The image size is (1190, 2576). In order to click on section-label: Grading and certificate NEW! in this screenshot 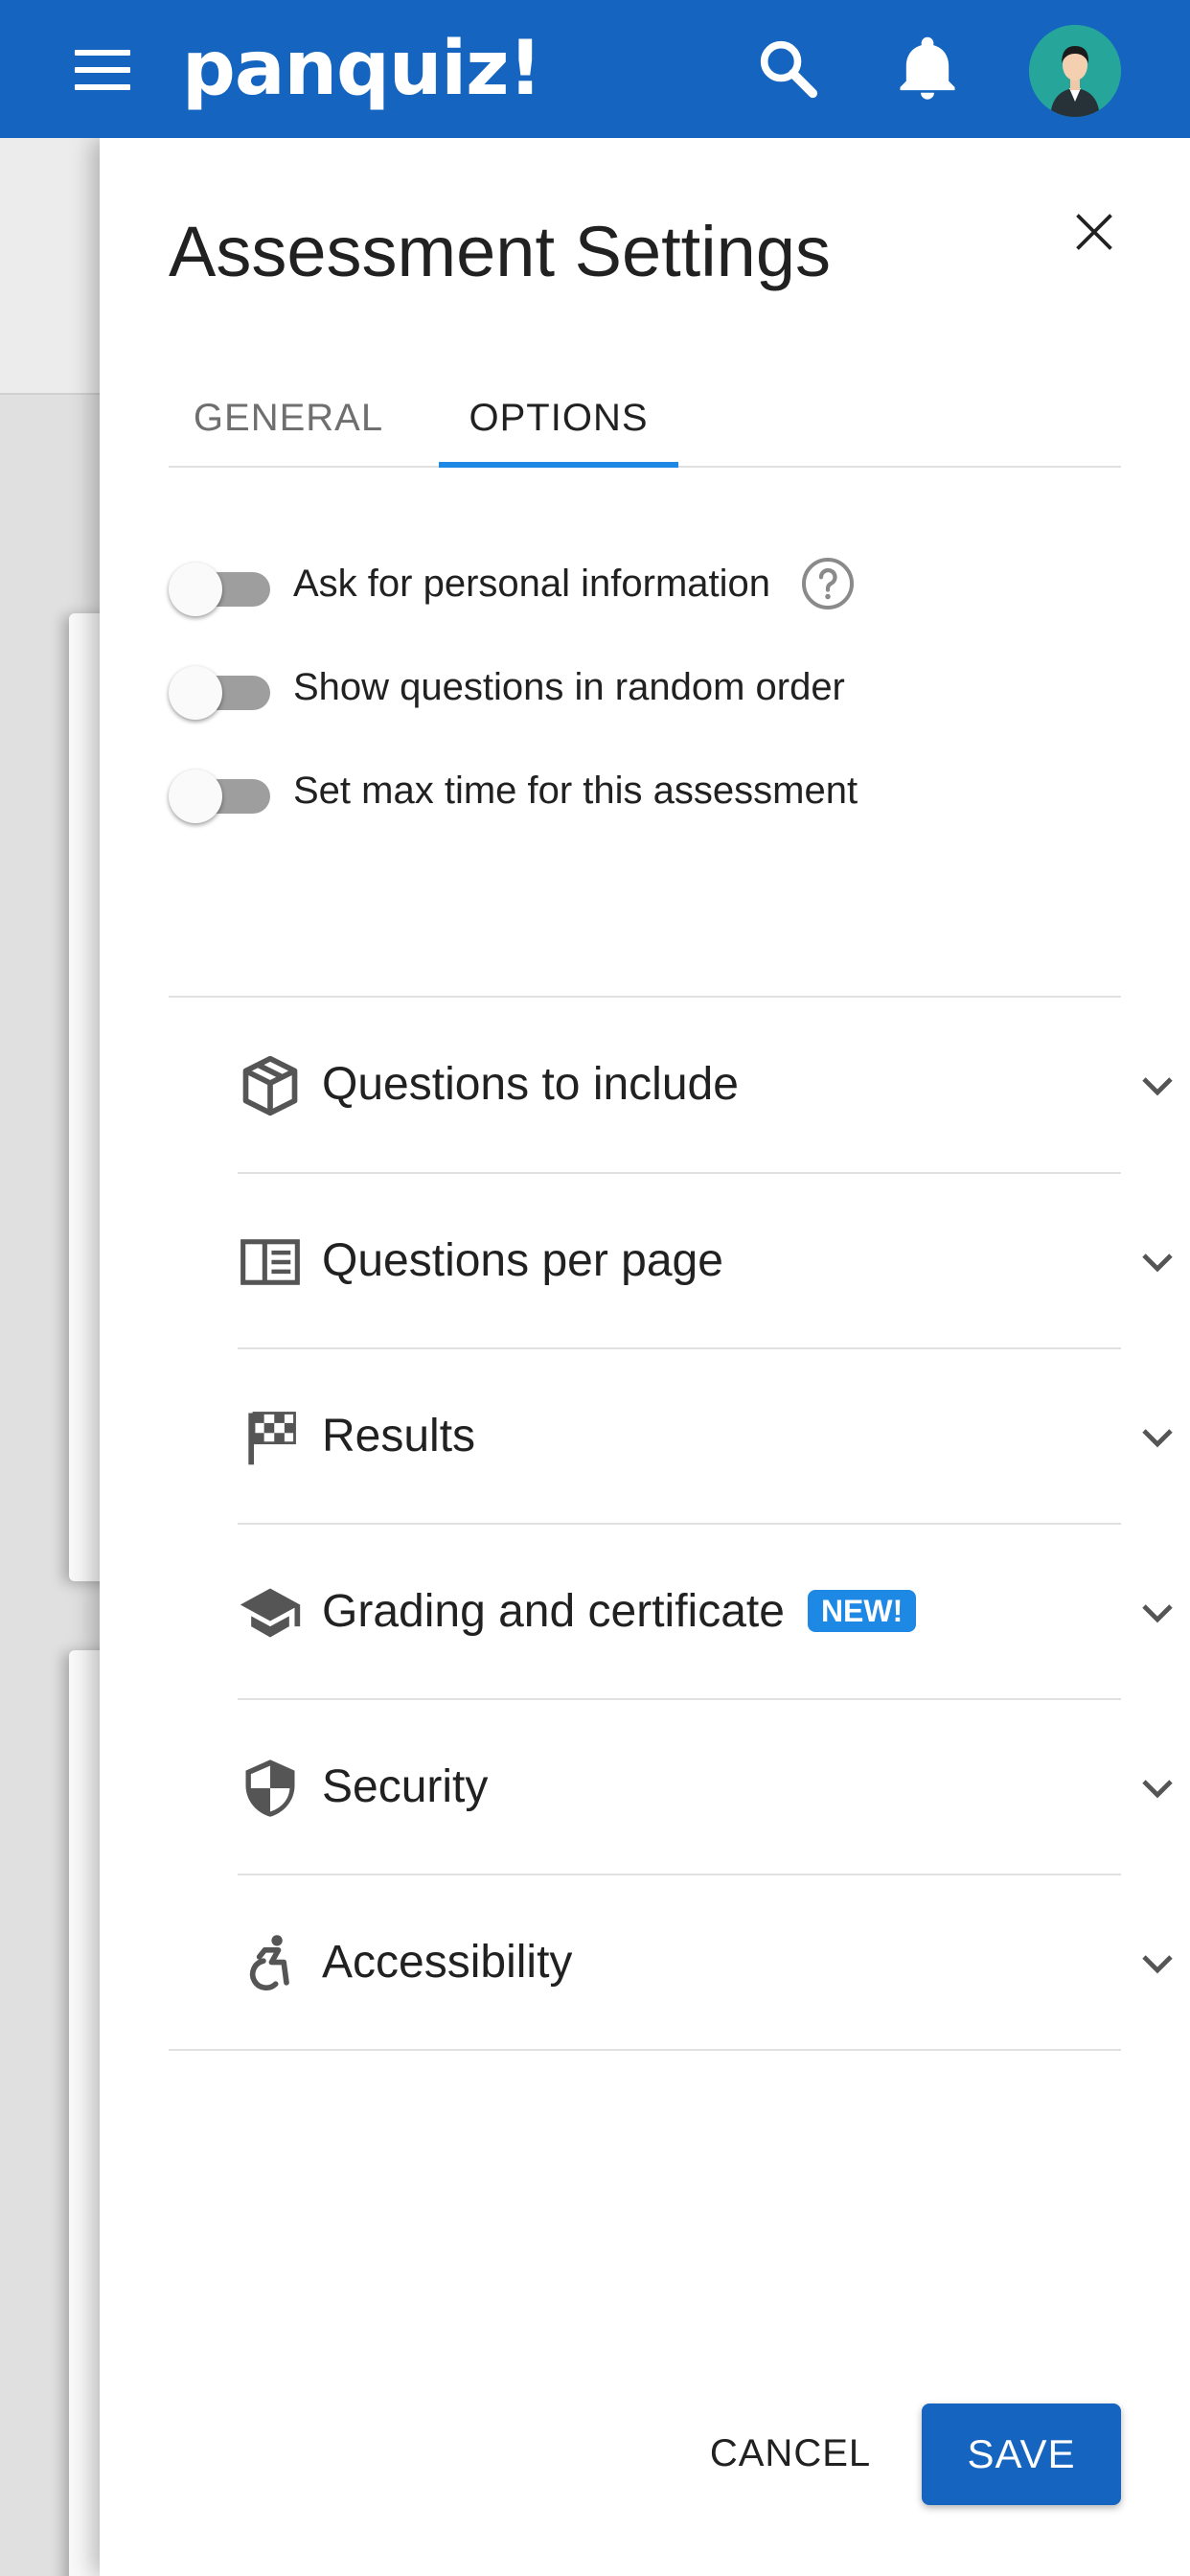, I will do `click(620, 1611)`.